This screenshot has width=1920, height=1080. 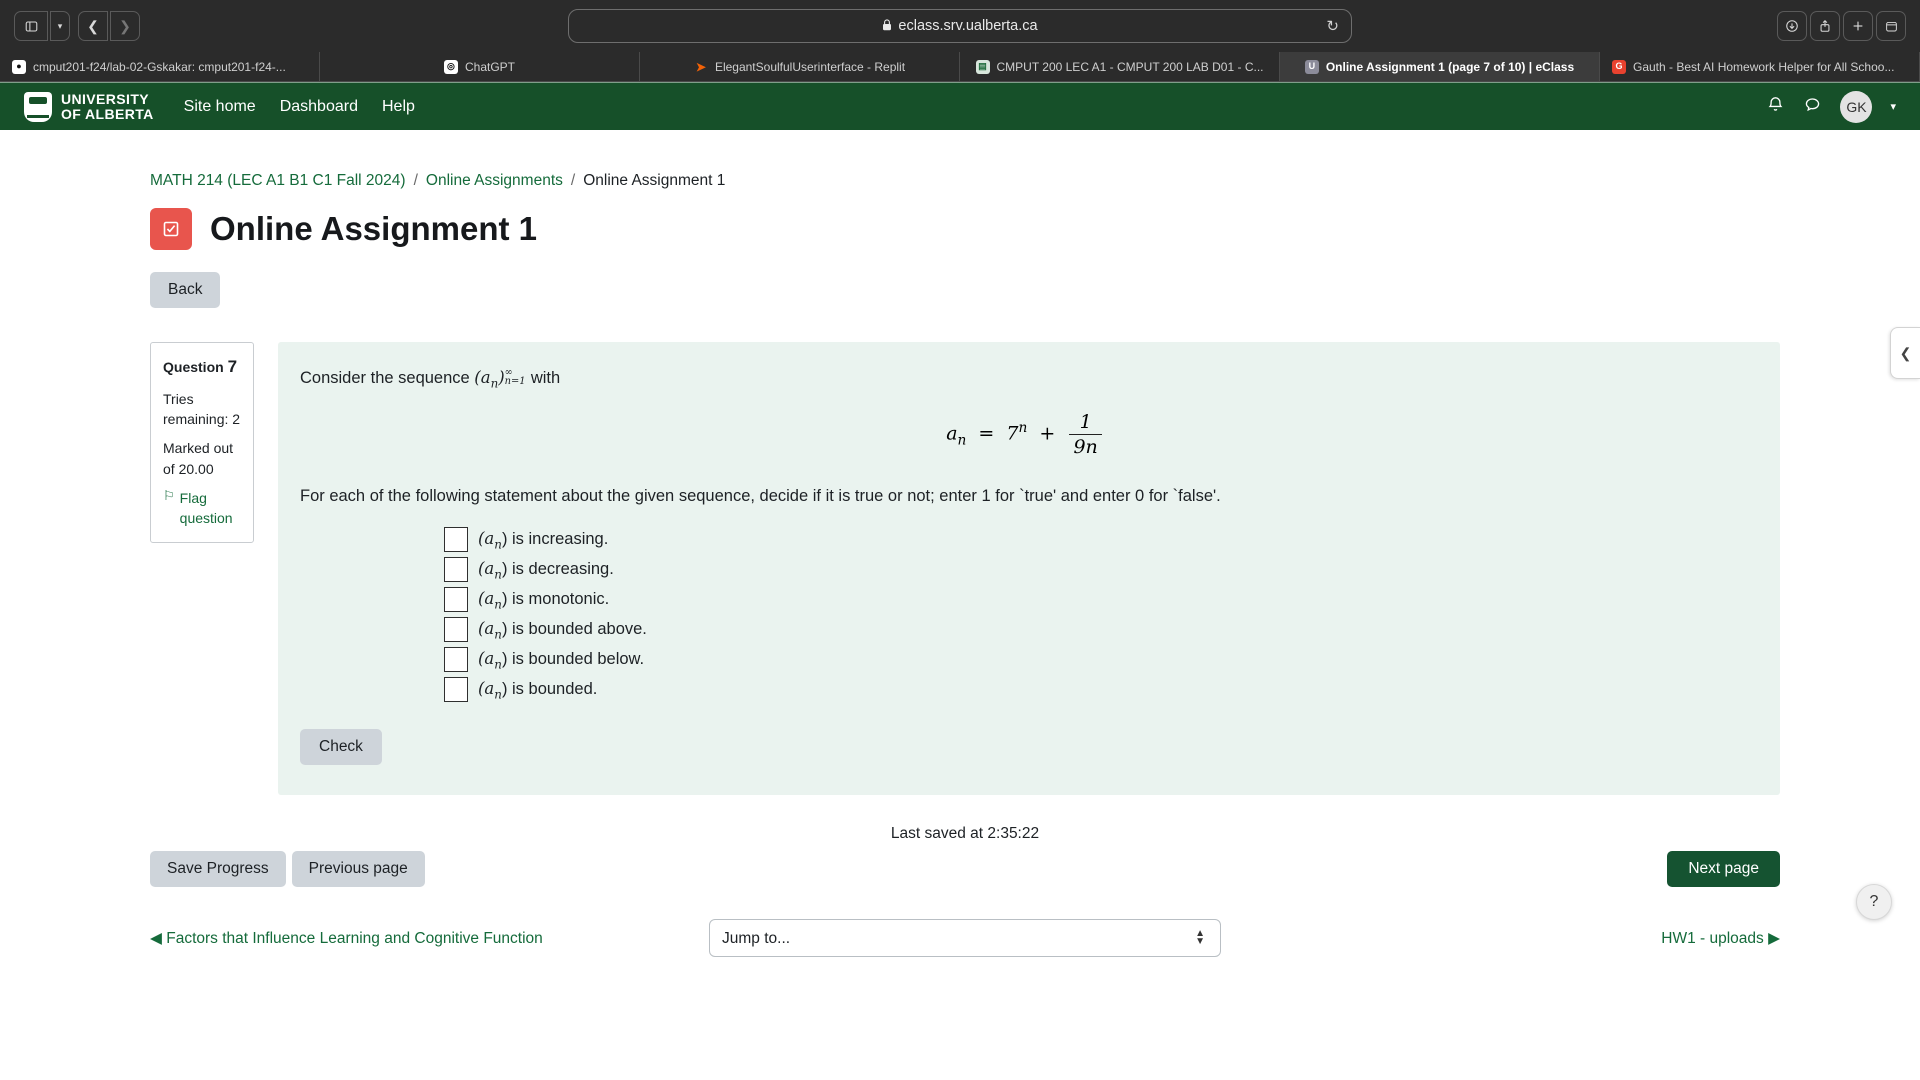 I want to click on breadcrumb-item-online-assignments: Online Assignments, so click(x=494, y=181).